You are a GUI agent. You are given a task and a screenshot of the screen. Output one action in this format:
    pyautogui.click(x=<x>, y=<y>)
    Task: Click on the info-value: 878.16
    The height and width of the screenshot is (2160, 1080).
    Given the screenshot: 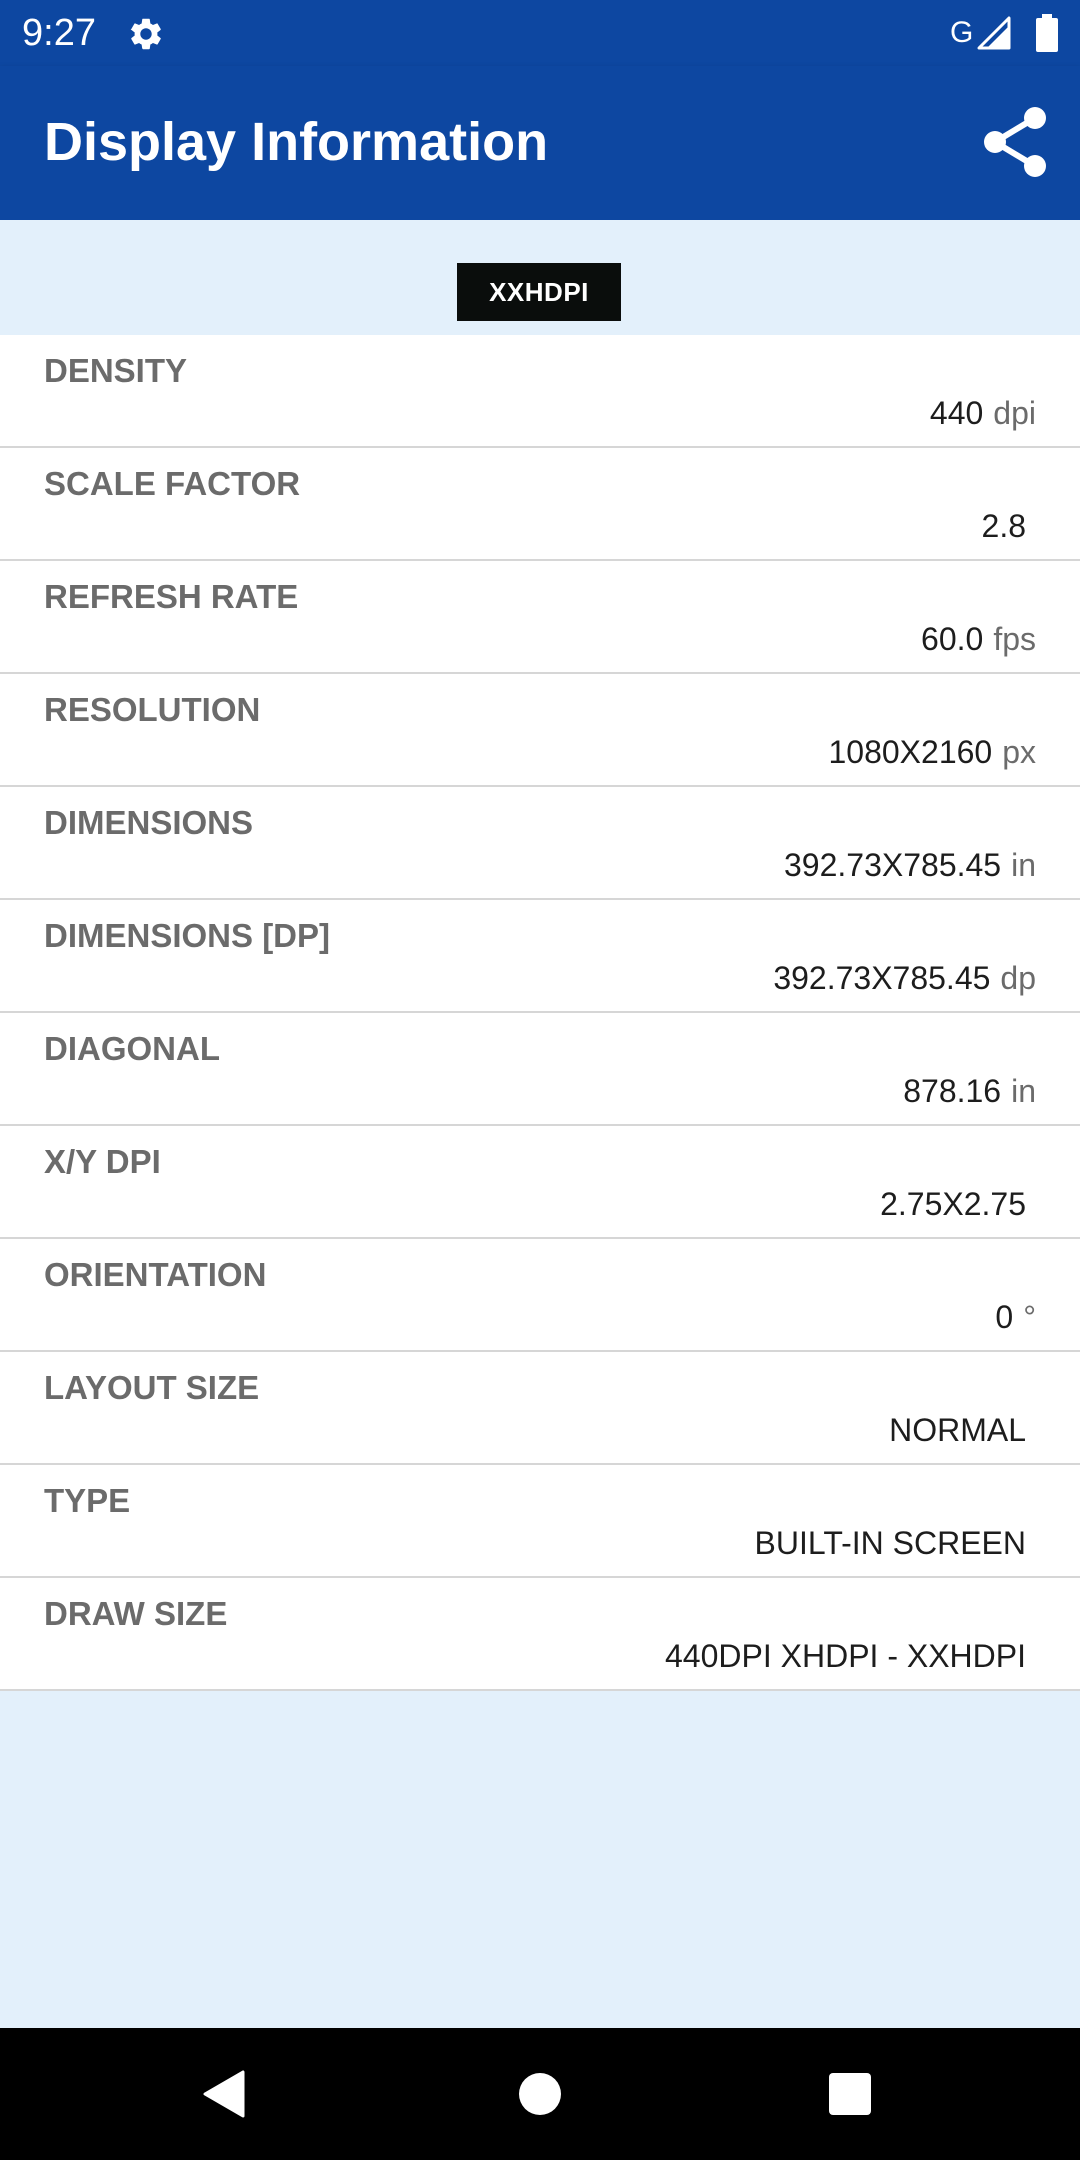 What is the action you would take?
    pyautogui.click(x=952, y=1091)
    